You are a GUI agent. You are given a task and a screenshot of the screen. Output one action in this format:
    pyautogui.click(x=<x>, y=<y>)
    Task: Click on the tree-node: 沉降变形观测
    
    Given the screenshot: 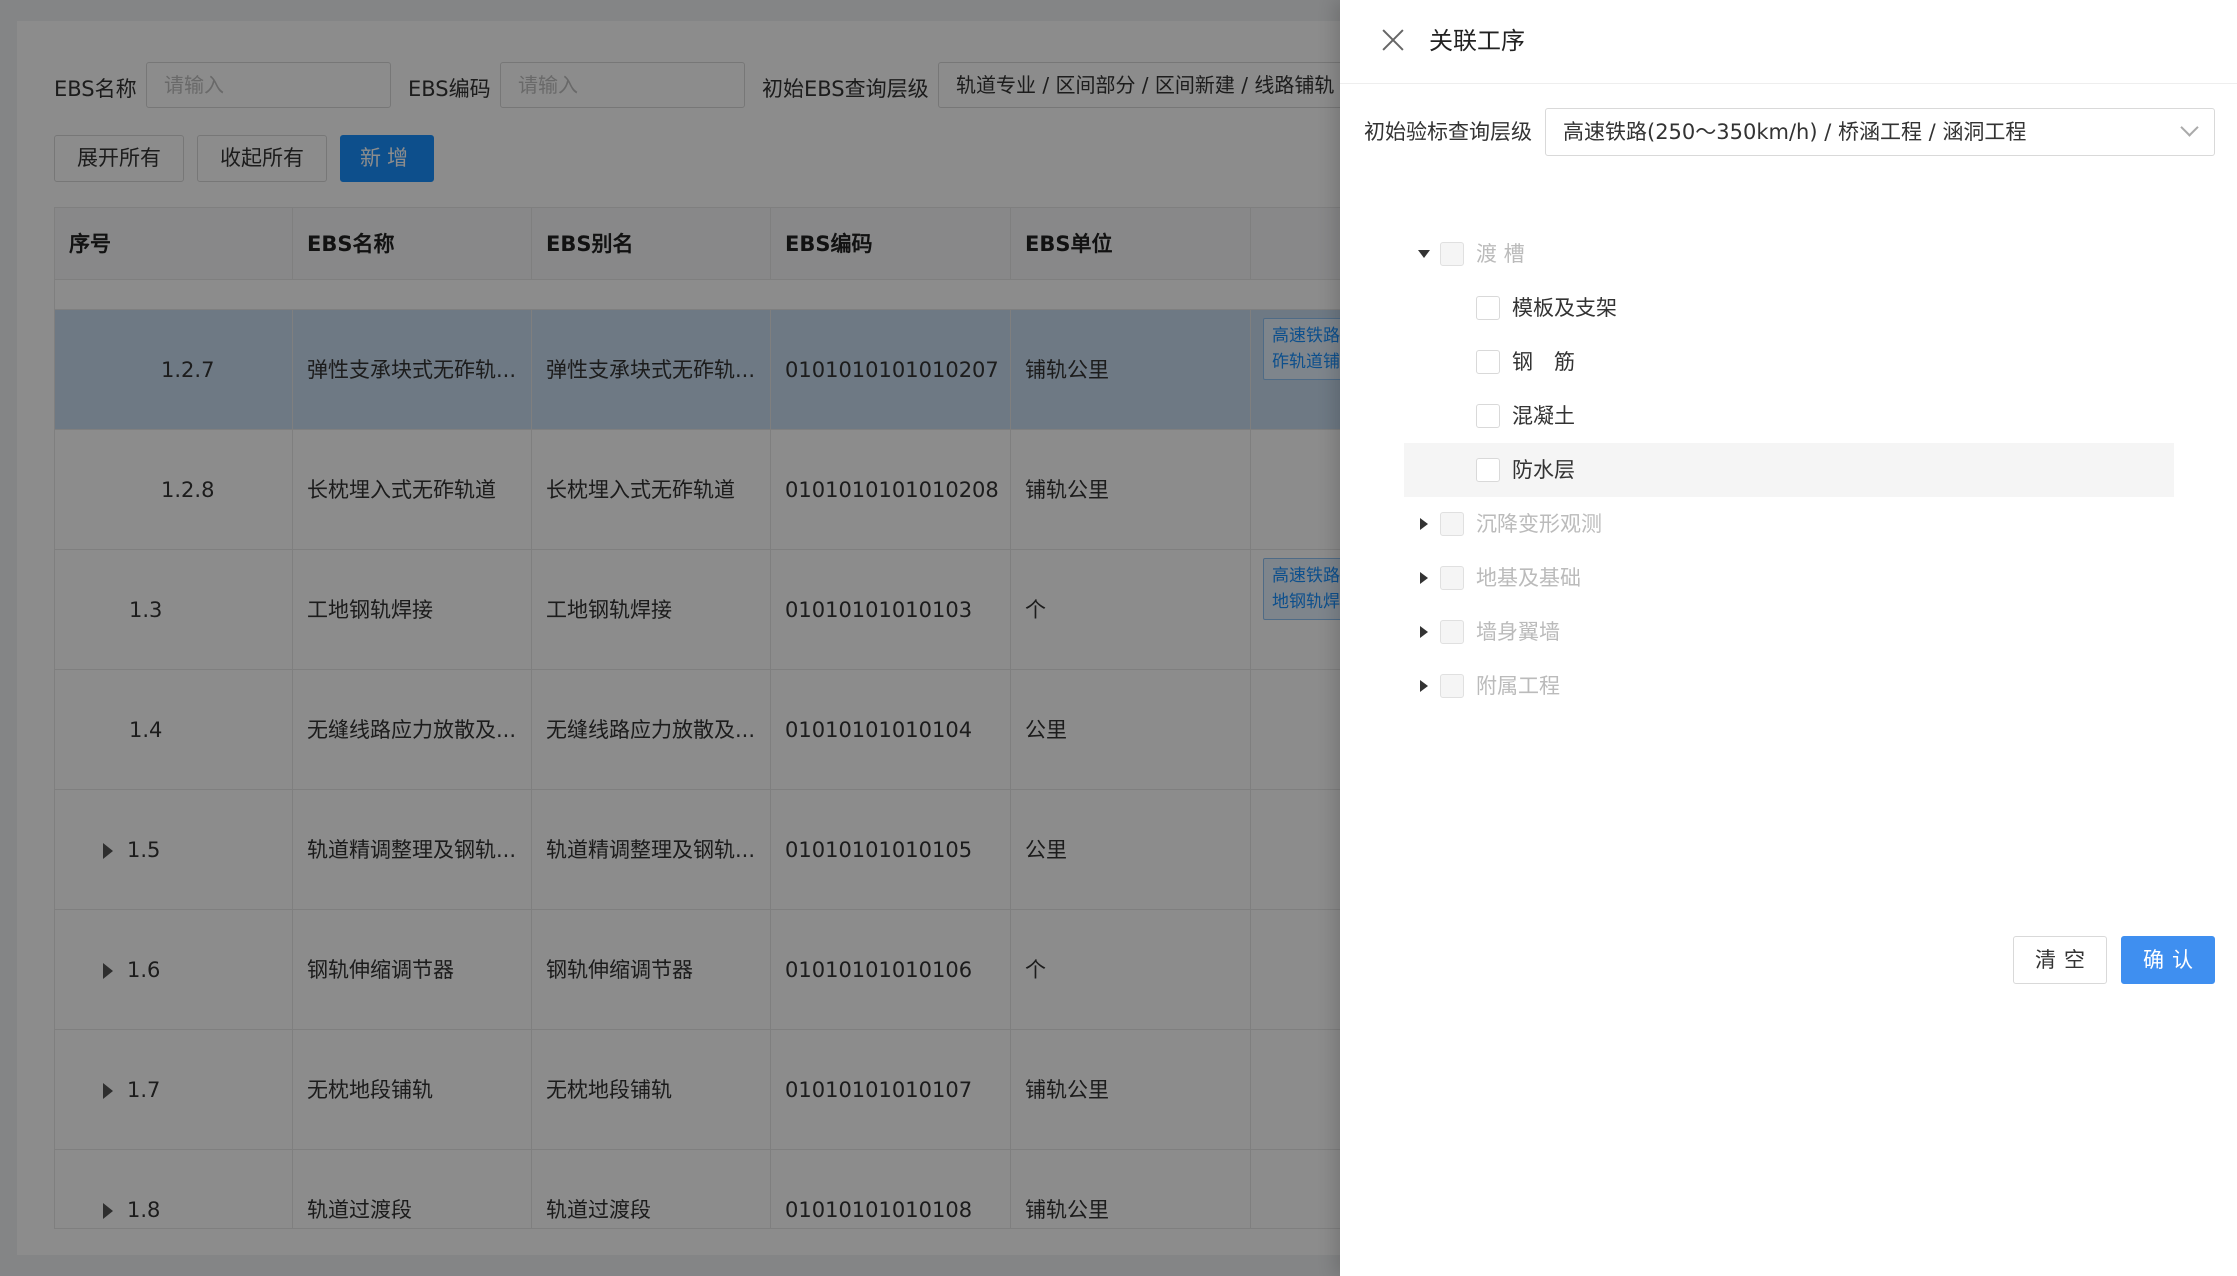 What is the action you would take?
    pyautogui.click(x=1789, y=524)
    